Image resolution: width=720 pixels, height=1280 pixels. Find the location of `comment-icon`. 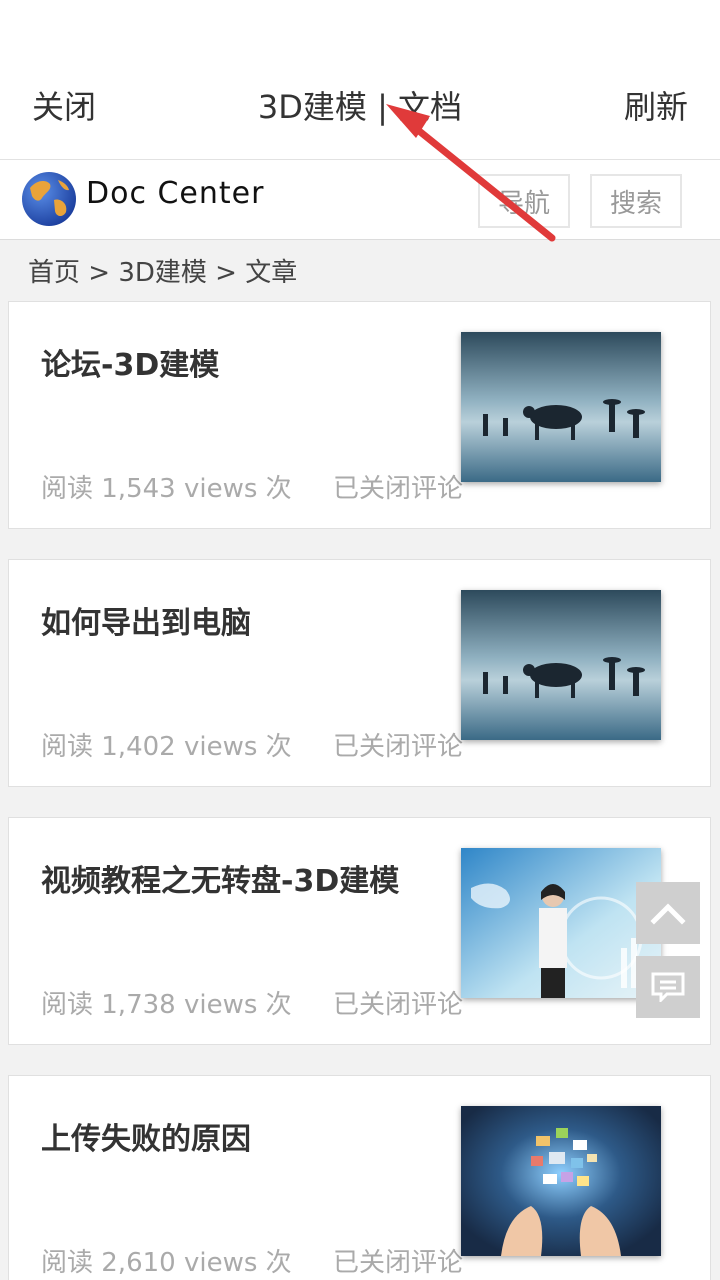

comment-icon is located at coordinates (668, 987).